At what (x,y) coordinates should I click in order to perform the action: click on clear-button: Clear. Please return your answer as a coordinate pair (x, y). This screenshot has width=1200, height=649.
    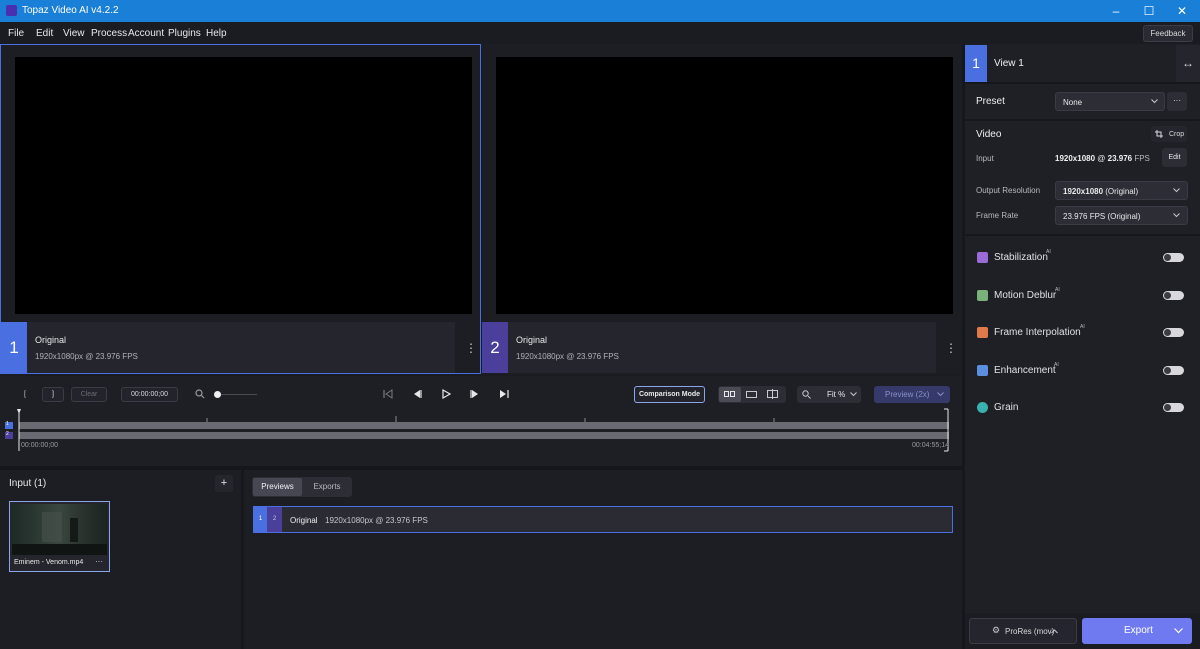
    Looking at the image, I should click on (89, 394).